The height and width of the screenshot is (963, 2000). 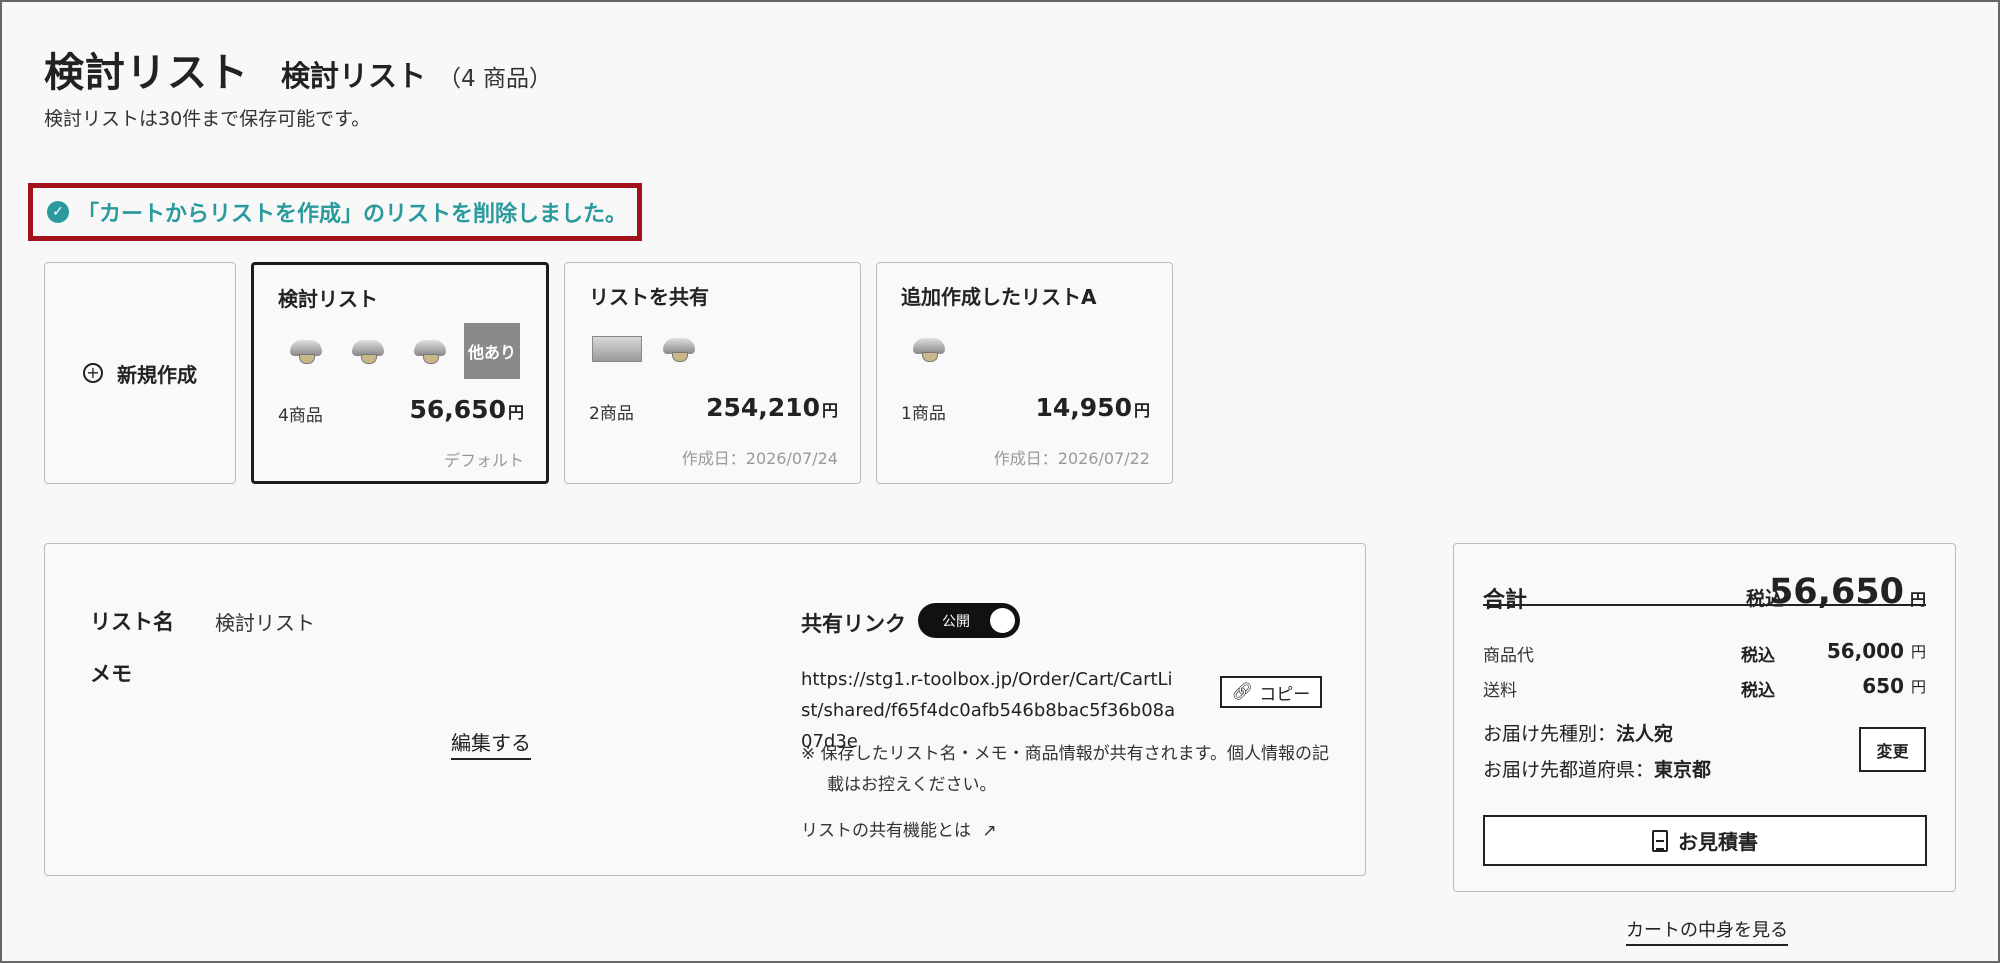 What do you see at coordinates (1242, 692) in the screenshot?
I see `link-icon: 🔗︎` at bounding box center [1242, 692].